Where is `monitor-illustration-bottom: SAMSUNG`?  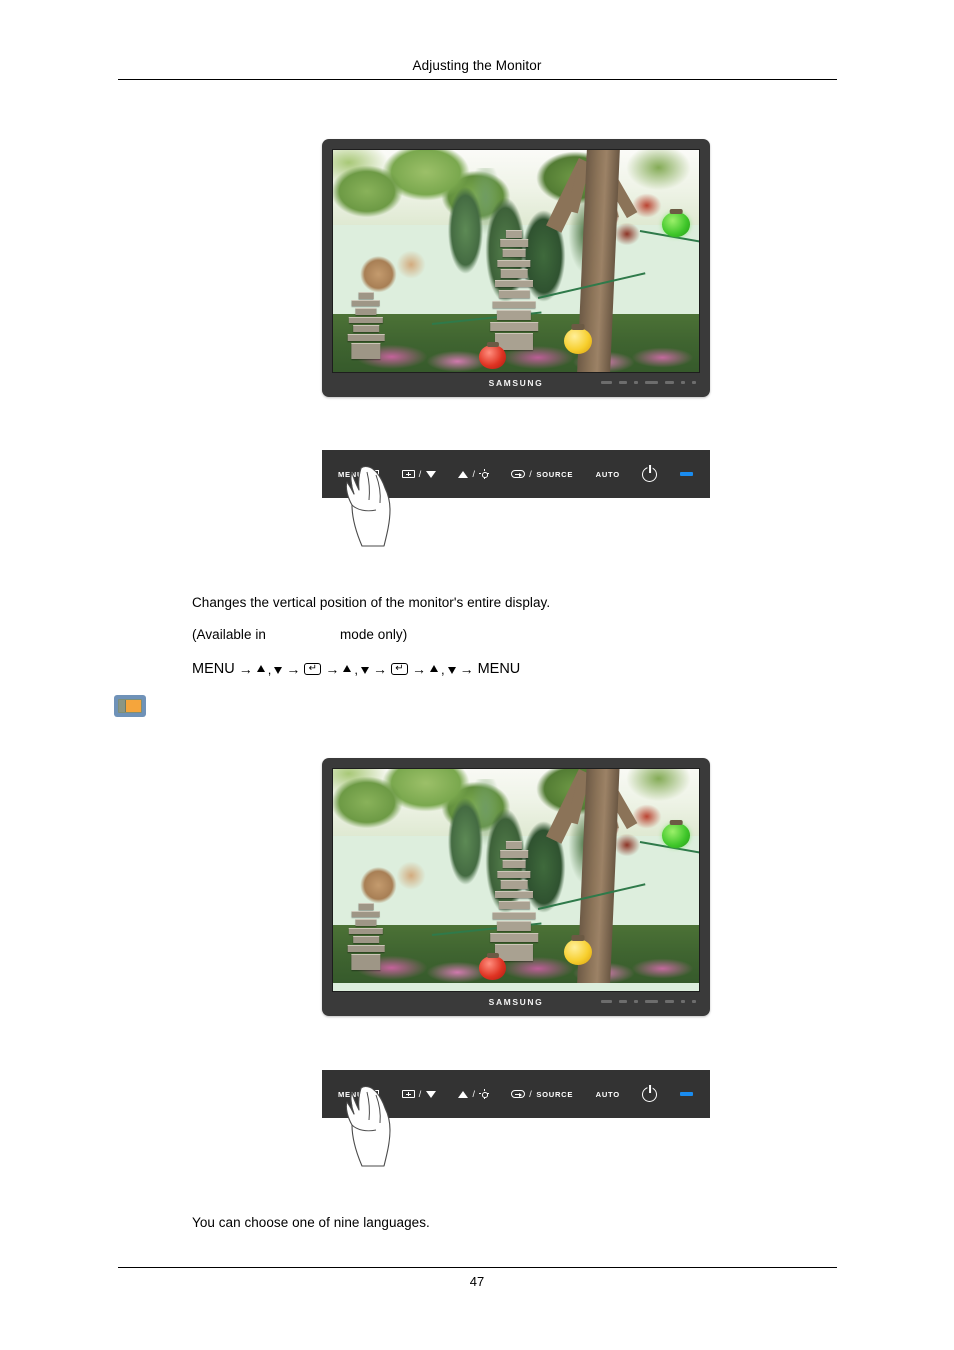 monitor-illustration-bottom: SAMSUNG is located at coordinates (516, 887).